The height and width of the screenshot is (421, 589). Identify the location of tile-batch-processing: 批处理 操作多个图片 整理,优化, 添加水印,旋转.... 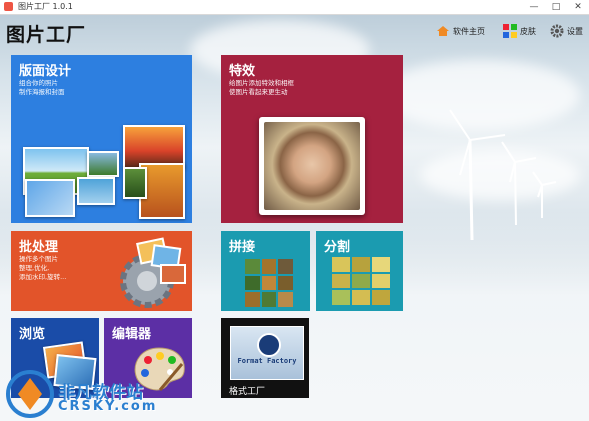
(101, 271).